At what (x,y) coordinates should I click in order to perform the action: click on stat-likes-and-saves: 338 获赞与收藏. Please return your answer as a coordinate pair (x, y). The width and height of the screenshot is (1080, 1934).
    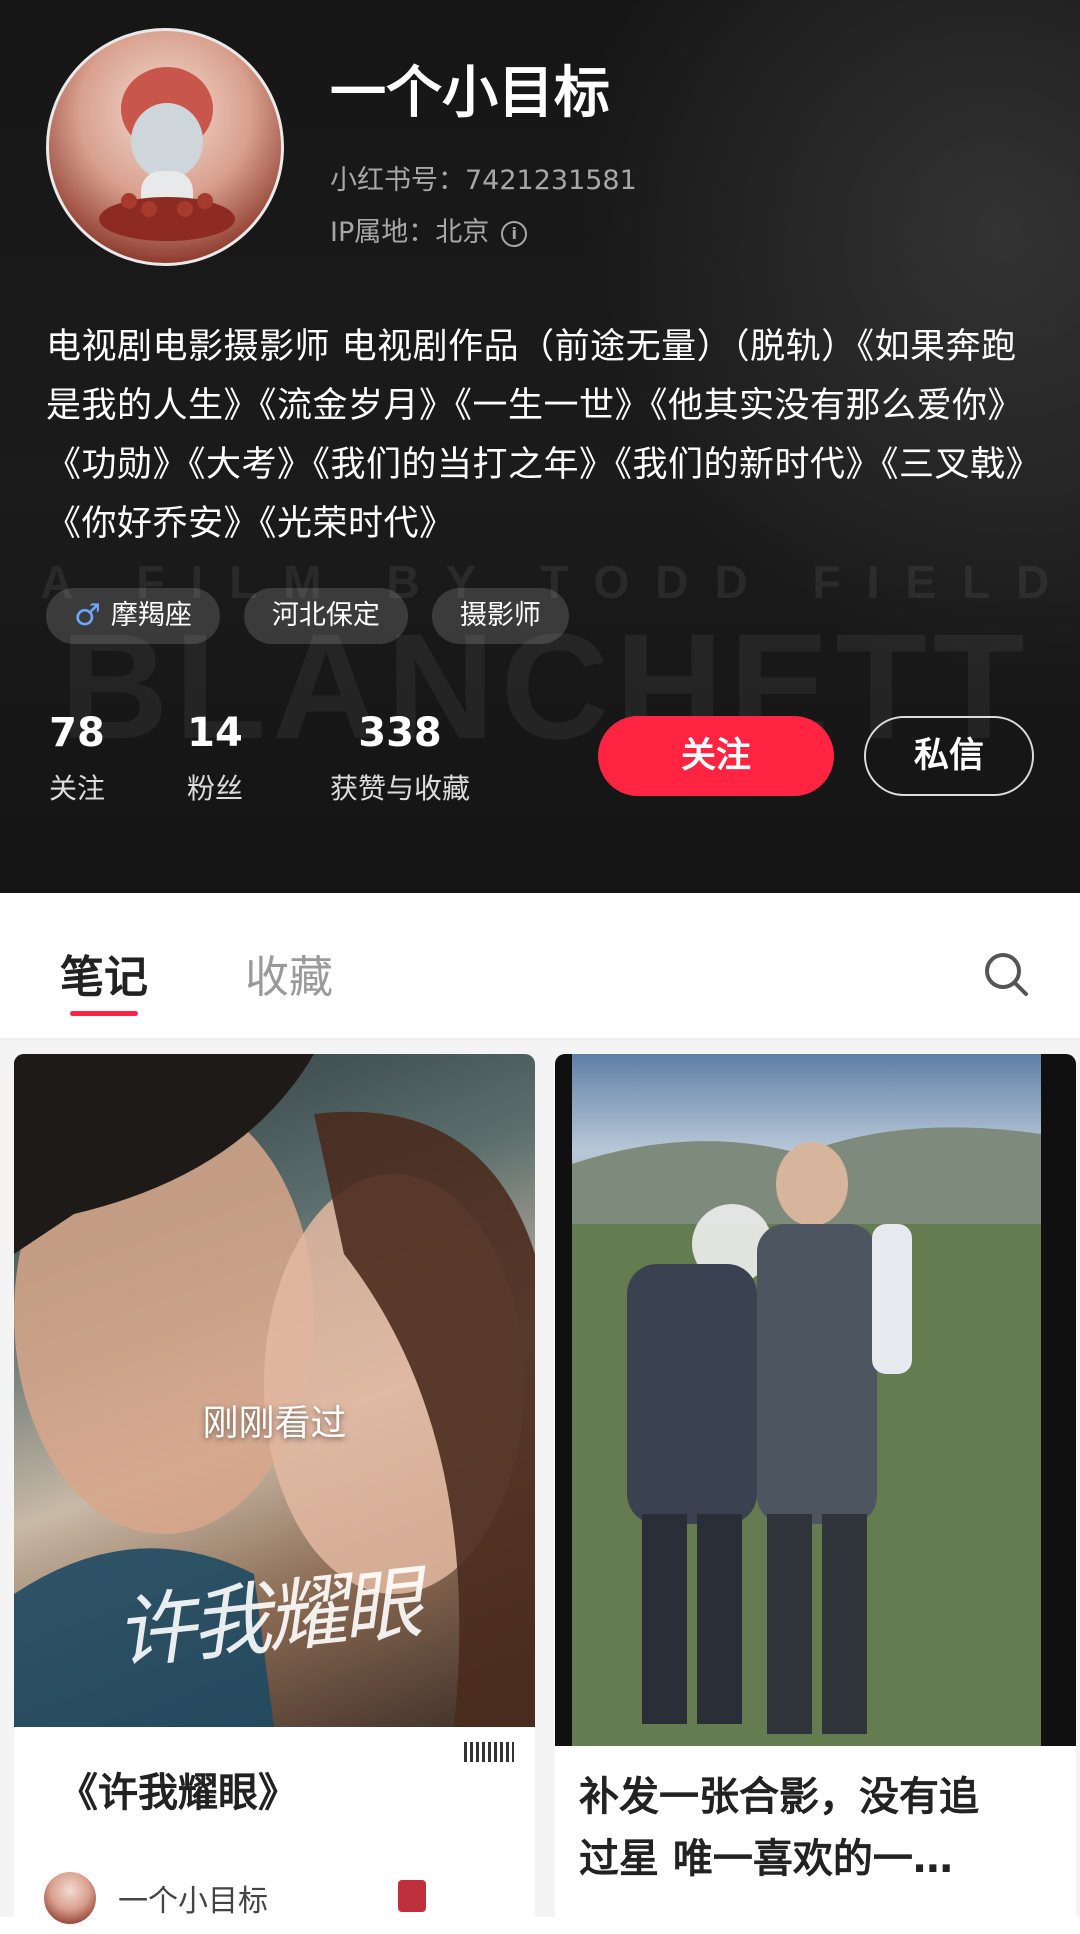
    Looking at the image, I should click on (400, 756).